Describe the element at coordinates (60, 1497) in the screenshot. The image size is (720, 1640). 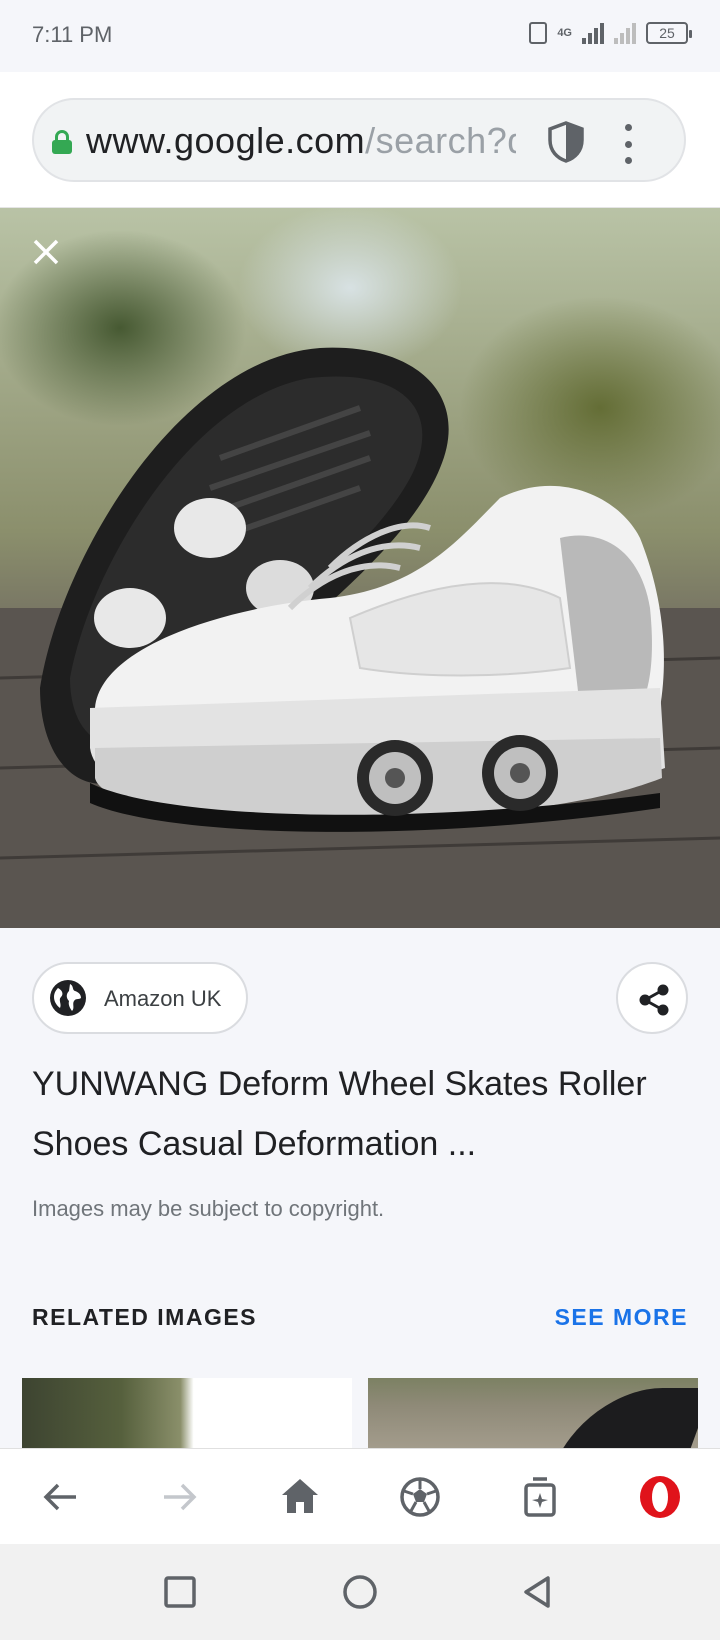
I see `arrow-back-icon` at that location.